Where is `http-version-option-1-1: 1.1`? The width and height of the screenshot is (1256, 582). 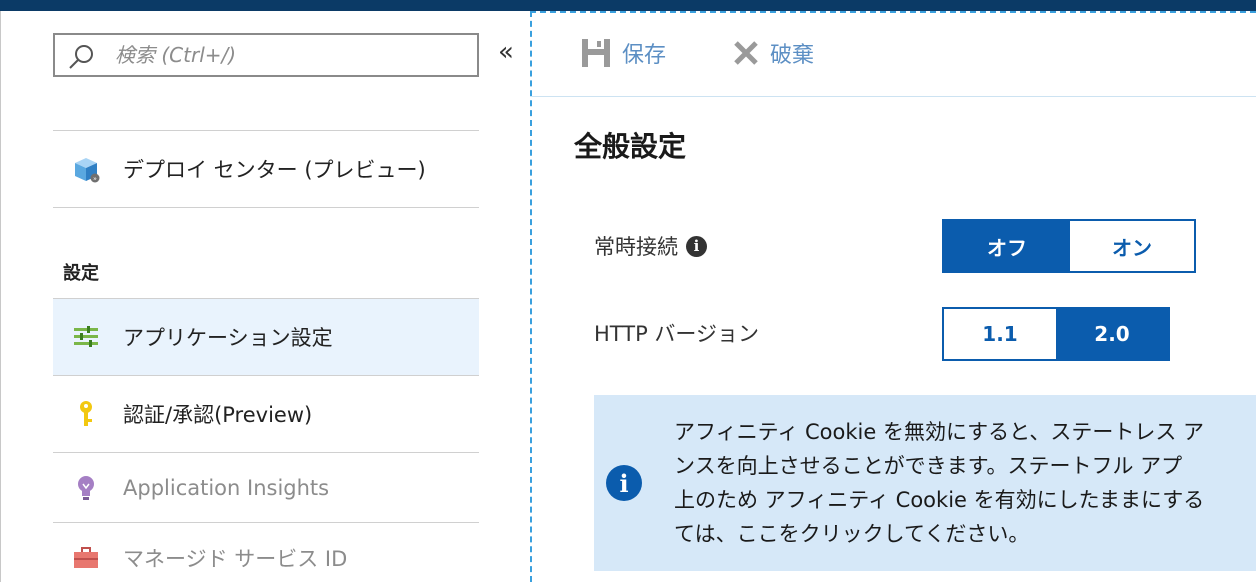
http-version-option-1-1: 1.1 is located at coordinates (1000, 334).